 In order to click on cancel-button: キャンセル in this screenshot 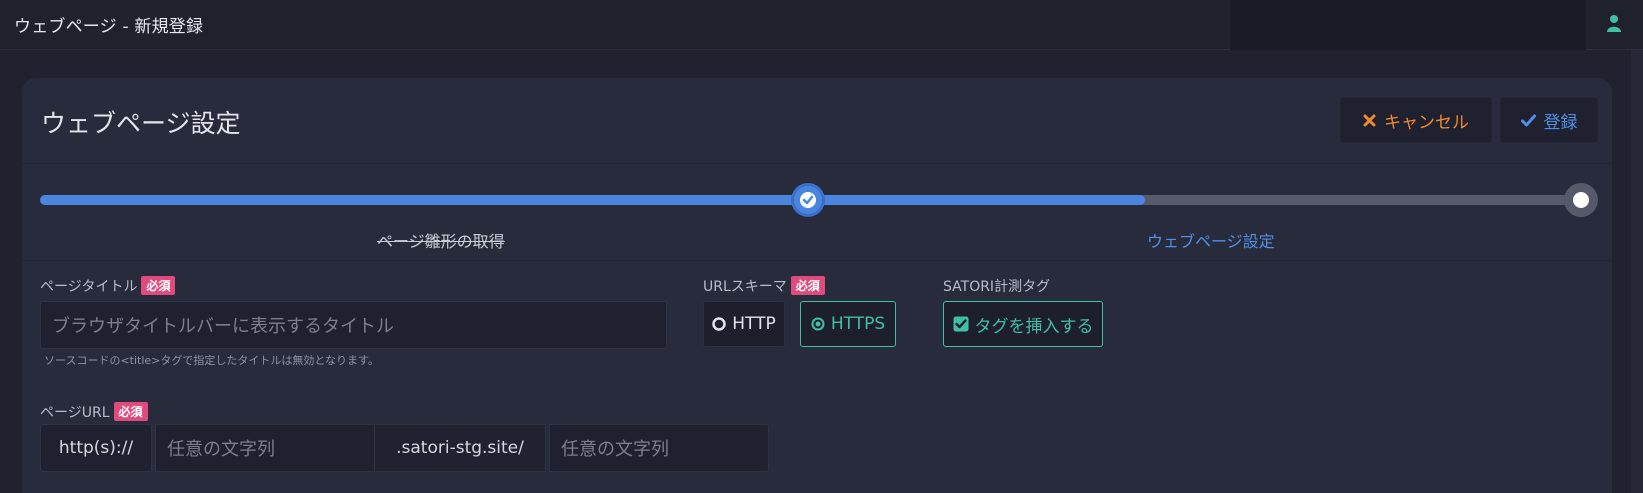, I will do `click(1416, 120)`.